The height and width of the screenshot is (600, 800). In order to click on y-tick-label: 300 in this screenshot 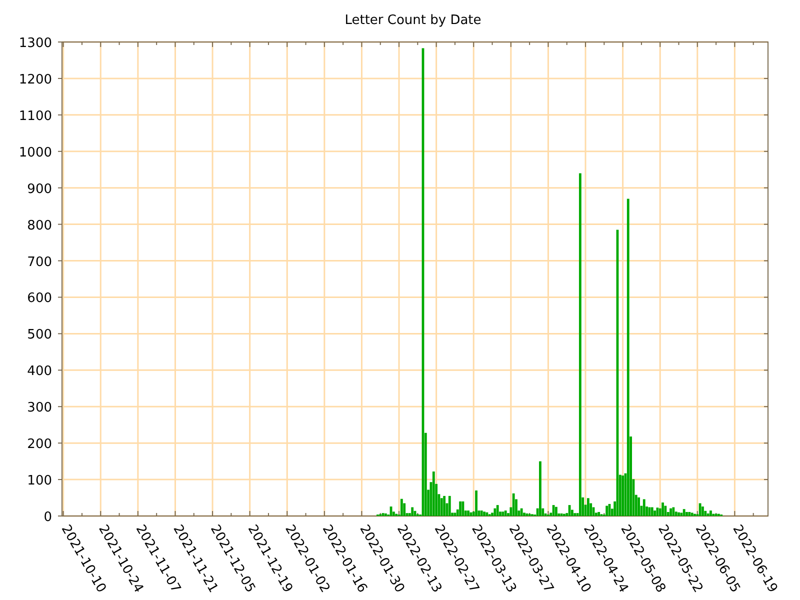, I will do `click(39, 408)`.